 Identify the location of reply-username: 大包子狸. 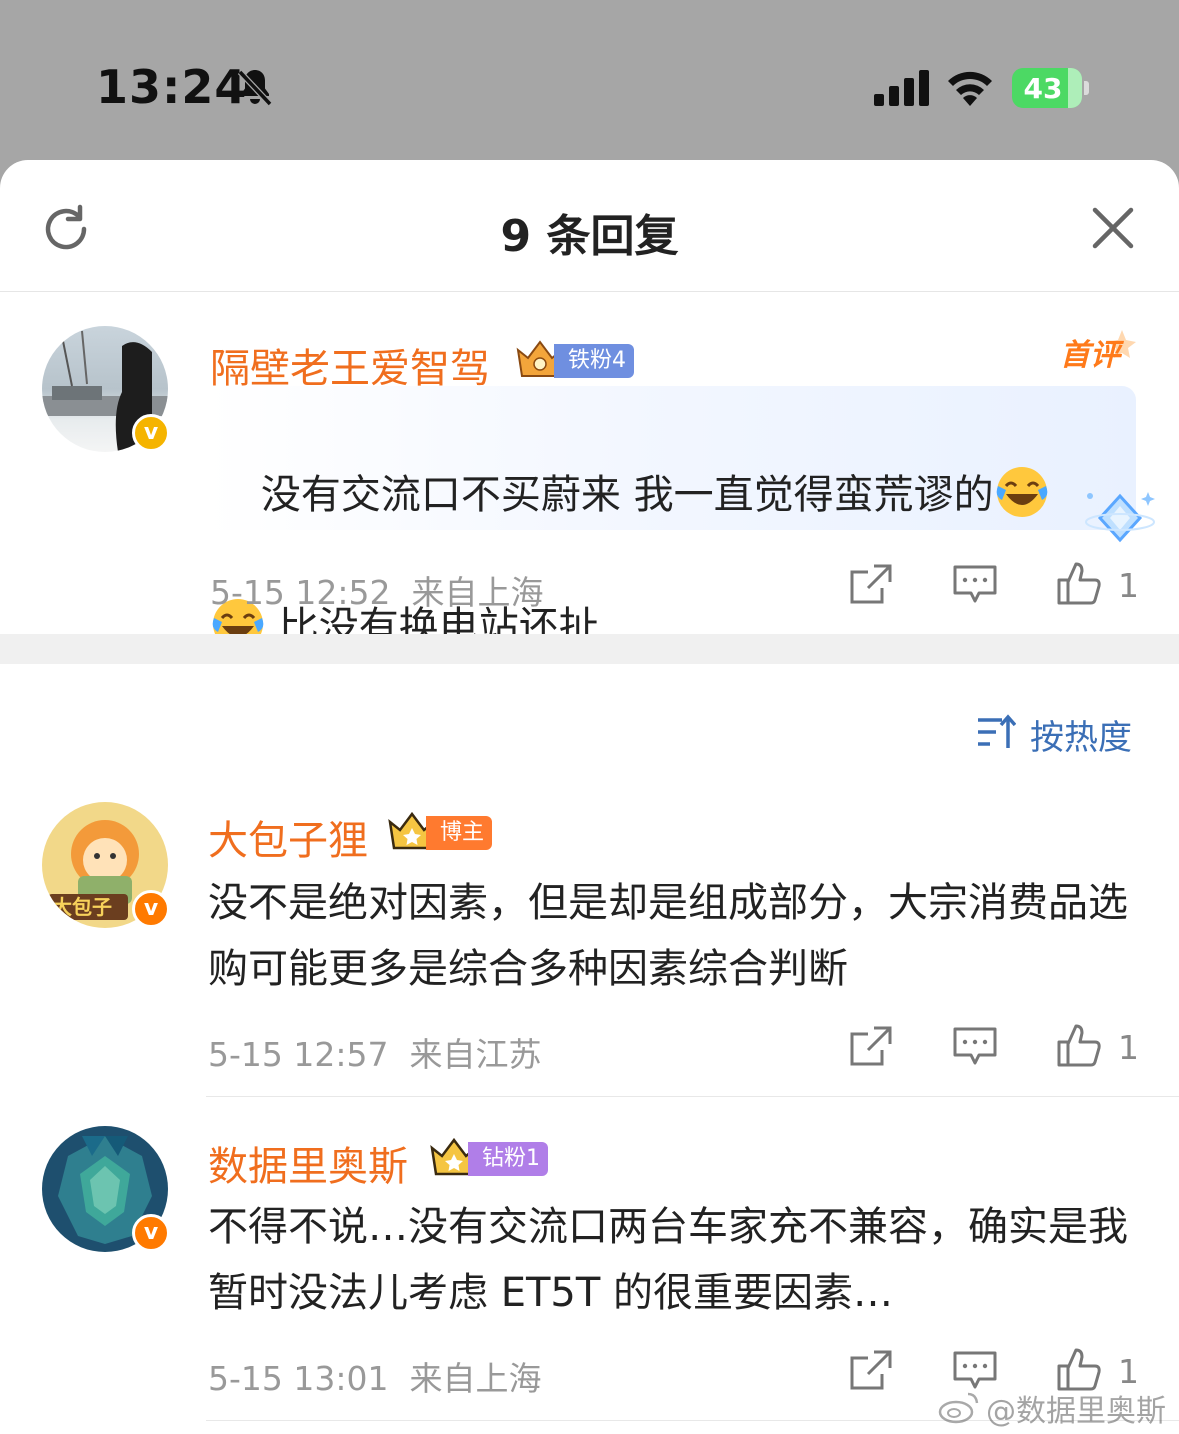
(288, 837).